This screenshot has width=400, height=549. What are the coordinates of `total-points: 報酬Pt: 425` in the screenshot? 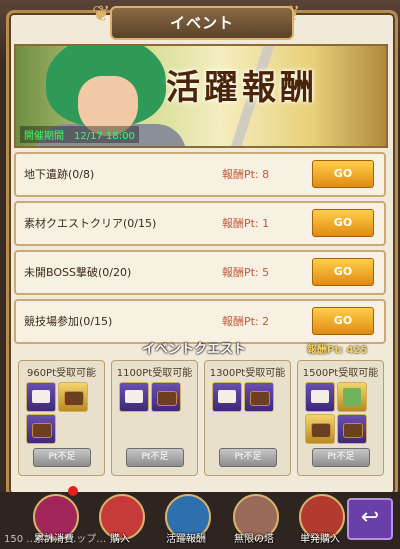 It's located at (337, 350).